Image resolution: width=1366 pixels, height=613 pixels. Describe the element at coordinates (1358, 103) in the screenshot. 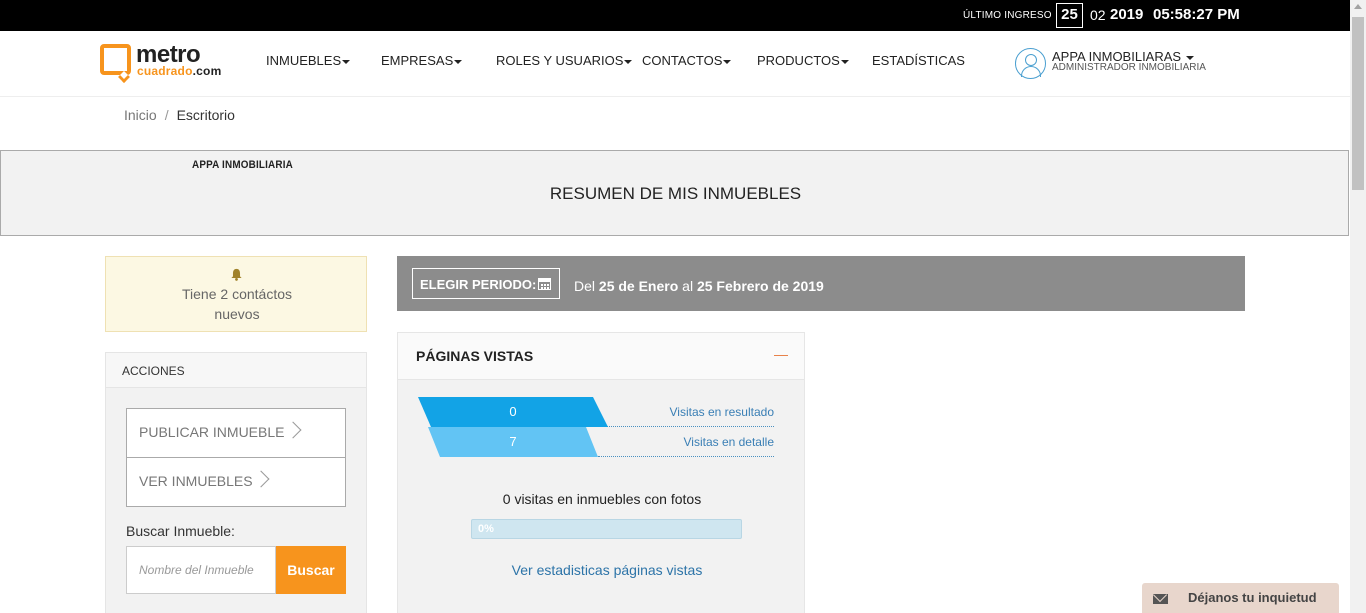

I see `scroll-thumb` at that location.